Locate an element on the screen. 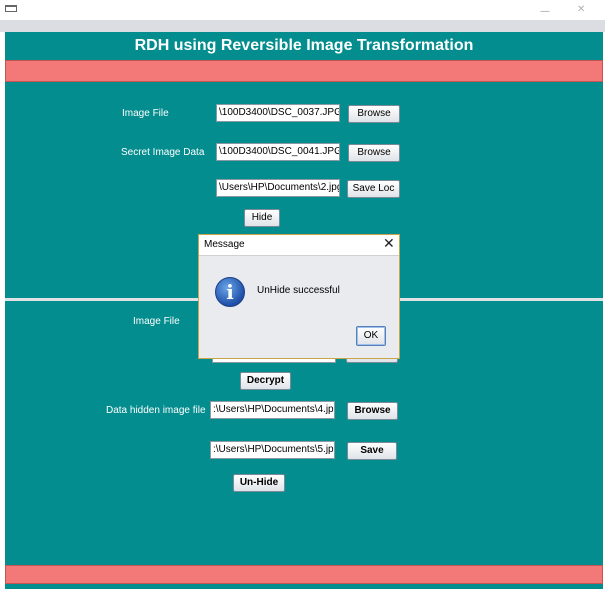  data-hidden-image-field: :\Users\HP\Documents\4.jpg is located at coordinates (272, 410).